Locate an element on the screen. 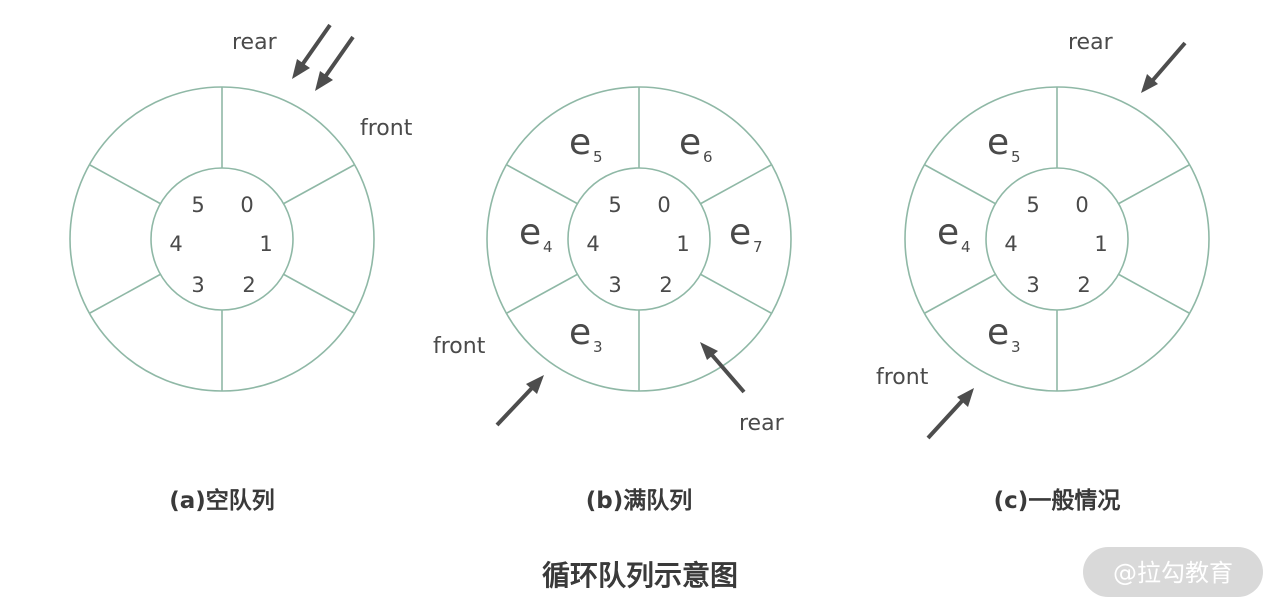  element-e6: e 6 is located at coordinates (696, 144).